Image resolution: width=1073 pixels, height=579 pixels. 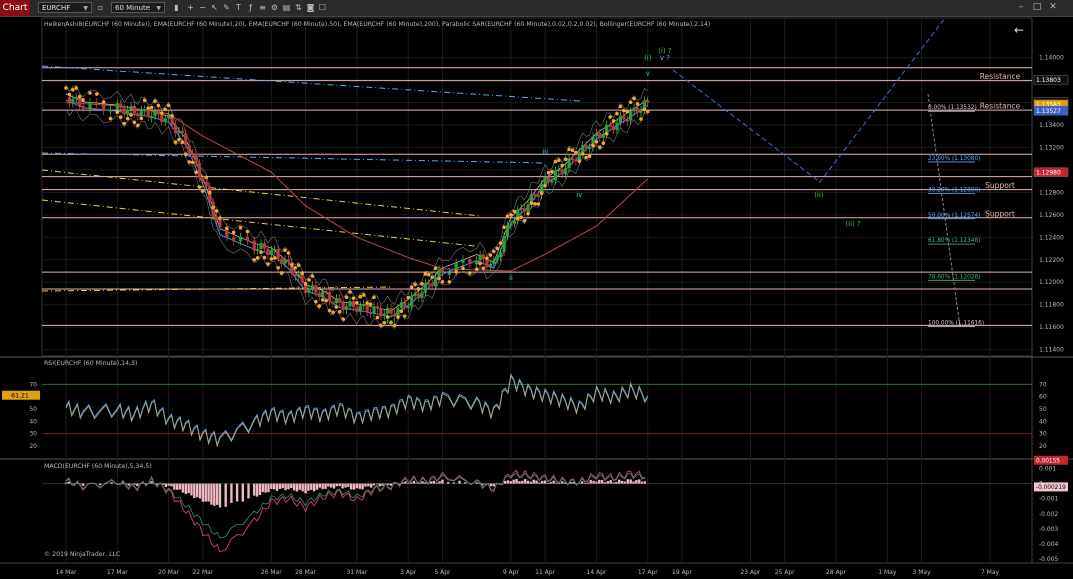 What do you see at coordinates (66, 572) in the screenshot?
I see `x-tick-label: 14 Mar` at bounding box center [66, 572].